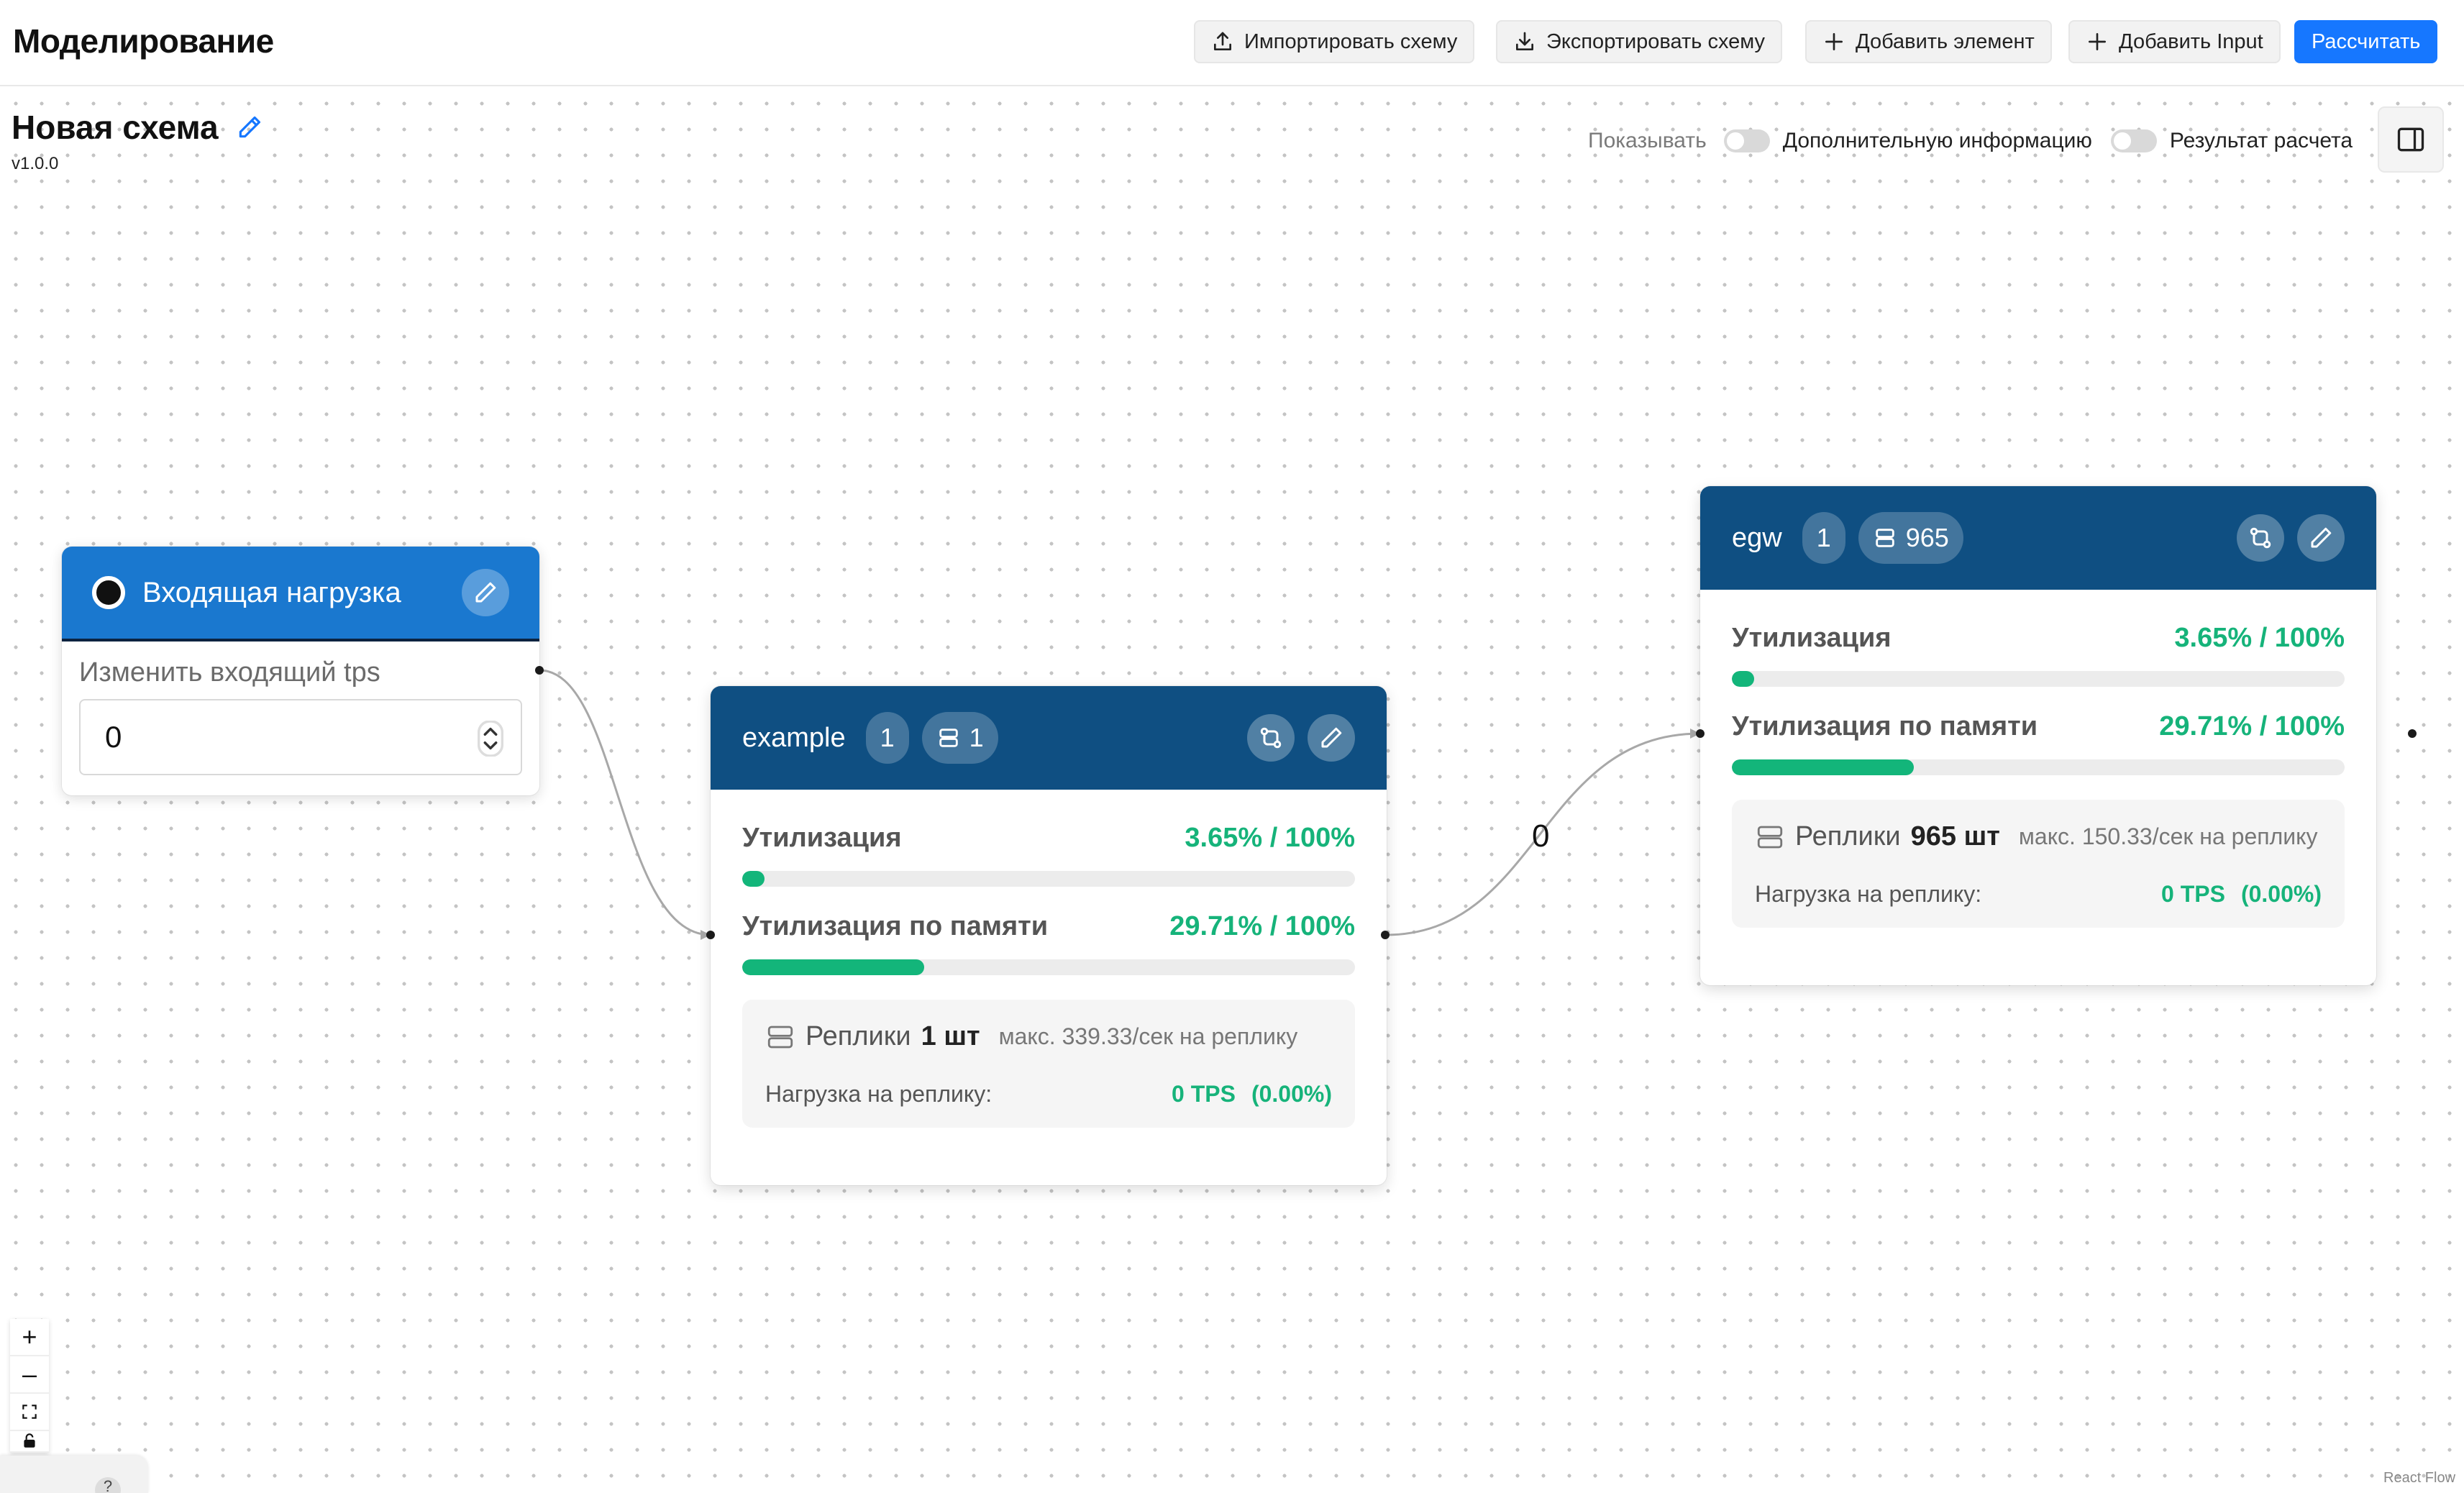  I want to click on show-label: Показывать, so click(1647, 141).